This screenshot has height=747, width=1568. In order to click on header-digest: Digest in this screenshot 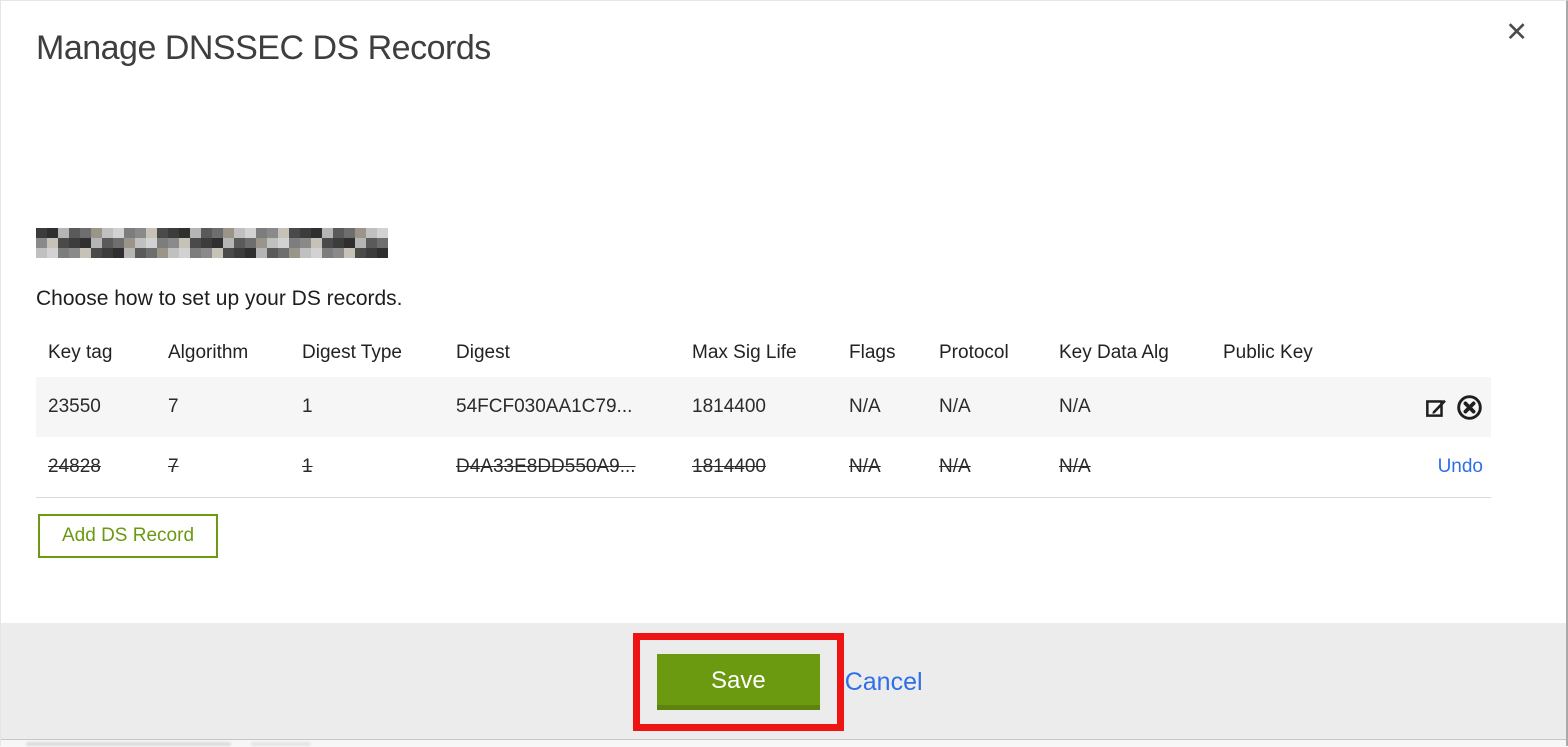, I will do `click(483, 352)`.